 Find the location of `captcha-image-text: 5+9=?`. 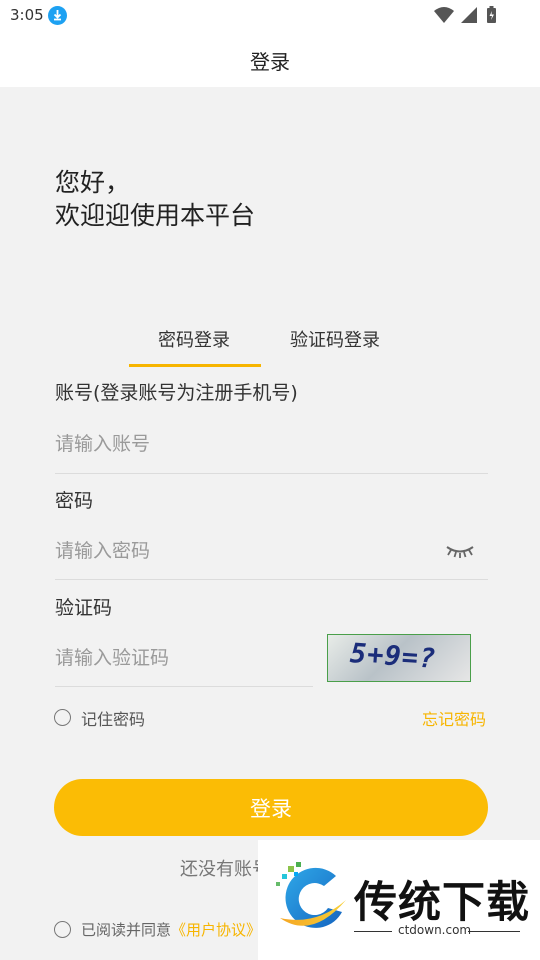

captcha-image-text: 5+9=? is located at coordinates (393, 656).